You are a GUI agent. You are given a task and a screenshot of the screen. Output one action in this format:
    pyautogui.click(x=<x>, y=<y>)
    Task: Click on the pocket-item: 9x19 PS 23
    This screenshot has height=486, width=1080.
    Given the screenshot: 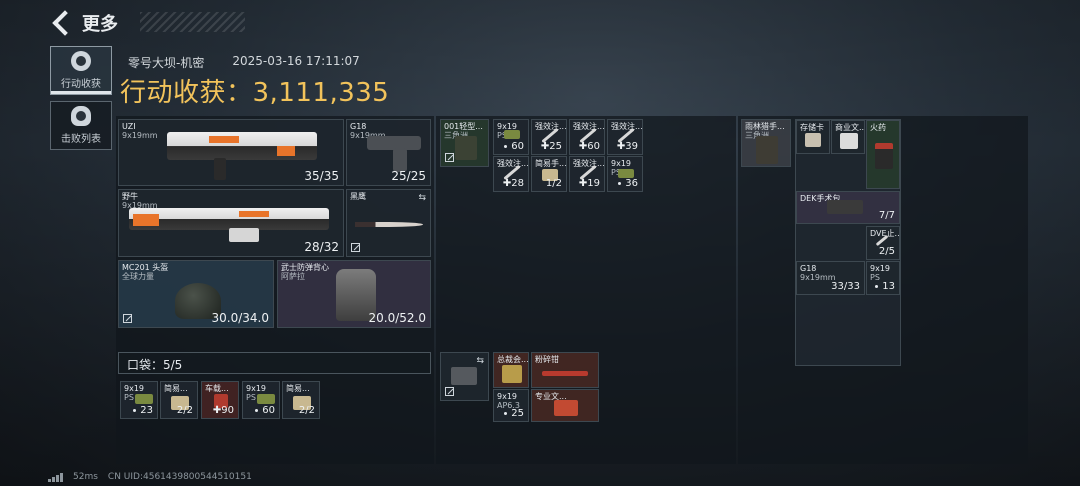 What is the action you would take?
    pyautogui.click(x=139, y=400)
    